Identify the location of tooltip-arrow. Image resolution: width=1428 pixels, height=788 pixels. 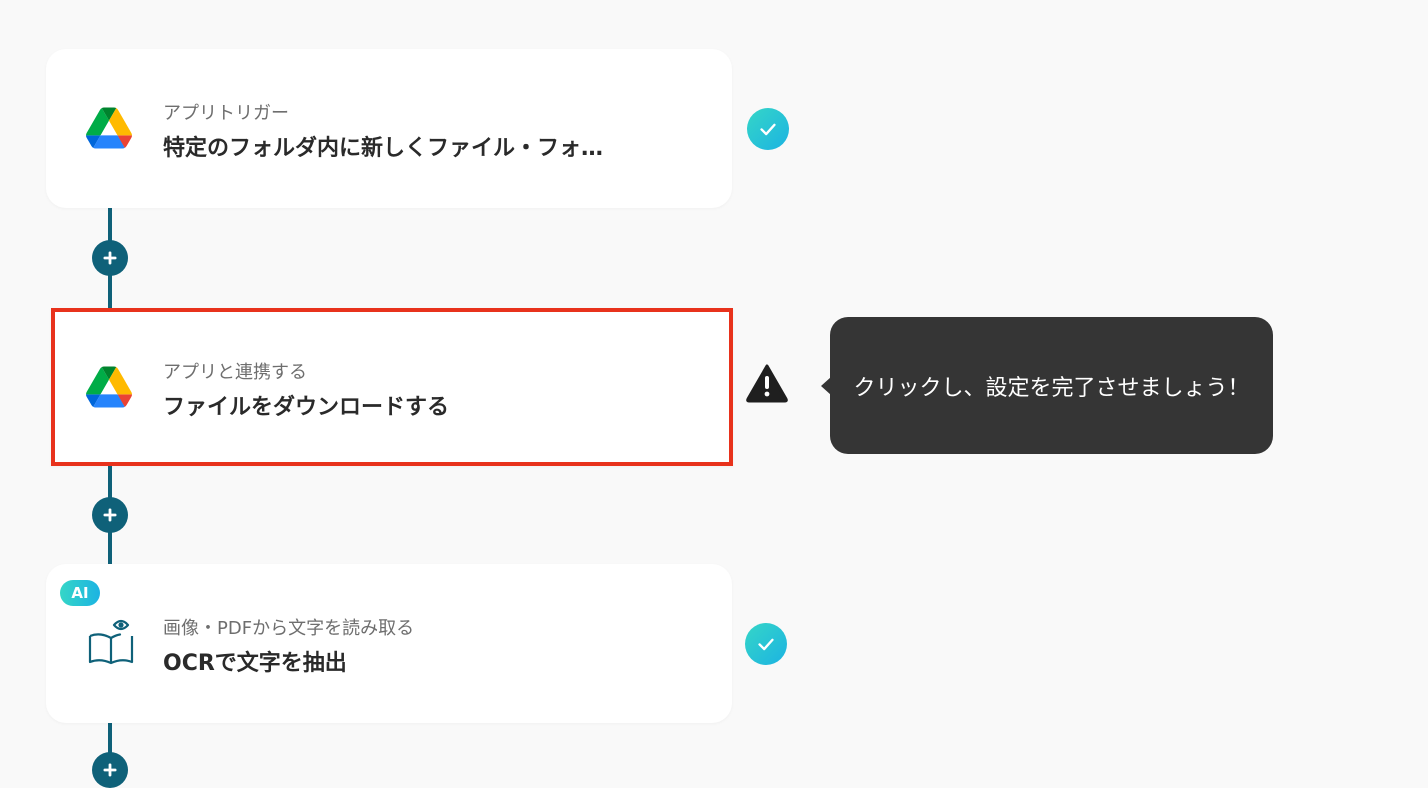
(826, 386).